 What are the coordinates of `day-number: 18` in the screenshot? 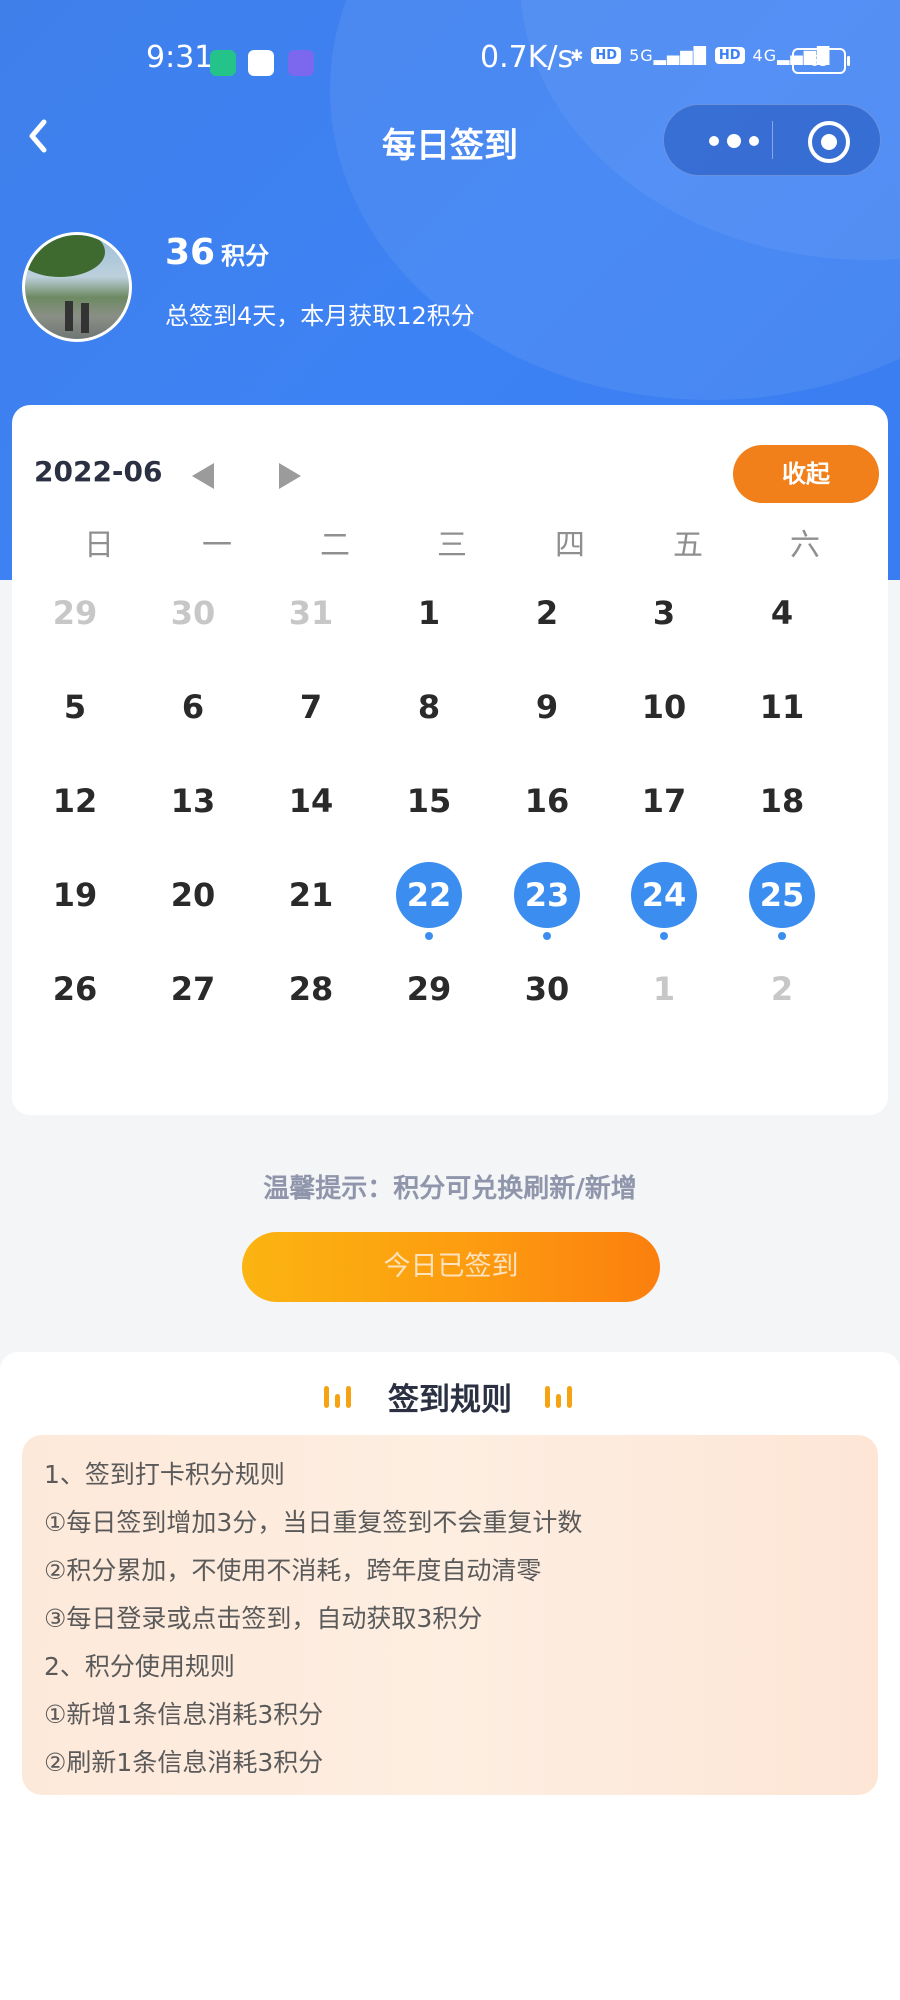 It's located at (782, 801).